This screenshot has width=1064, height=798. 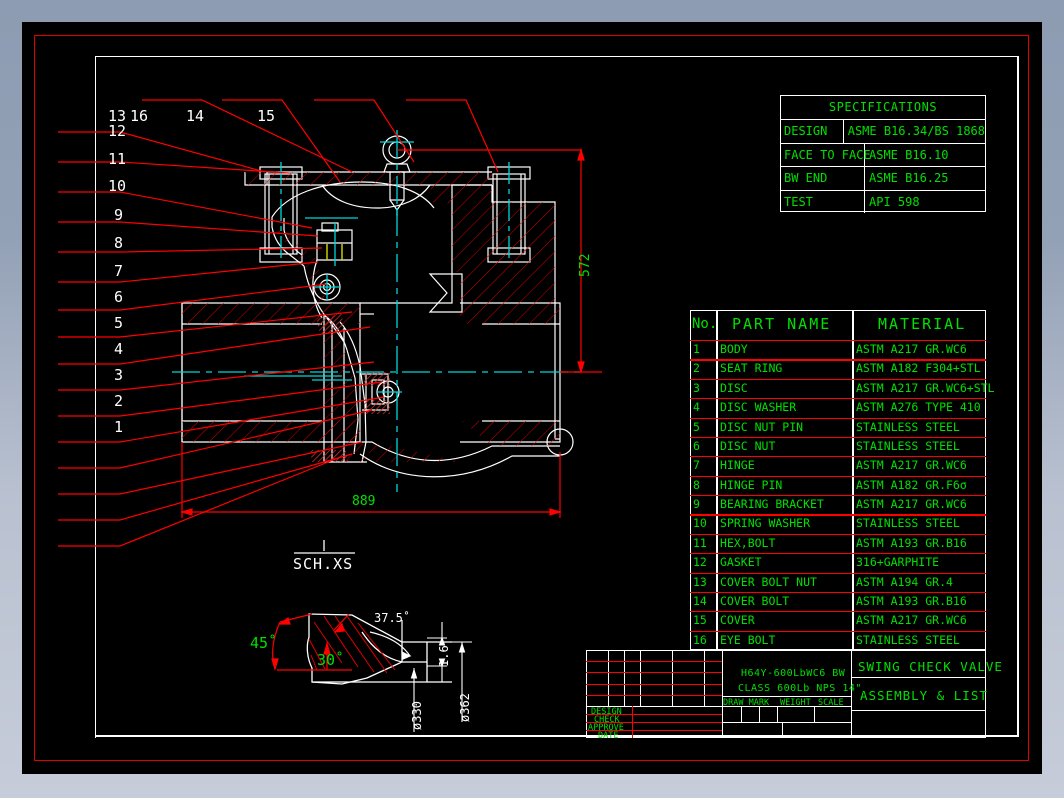 What do you see at coordinates (916, 131) in the screenshot?
I see `spec-value-design: ASME B16.34/BS 1868` at bounding box center [916, 131].